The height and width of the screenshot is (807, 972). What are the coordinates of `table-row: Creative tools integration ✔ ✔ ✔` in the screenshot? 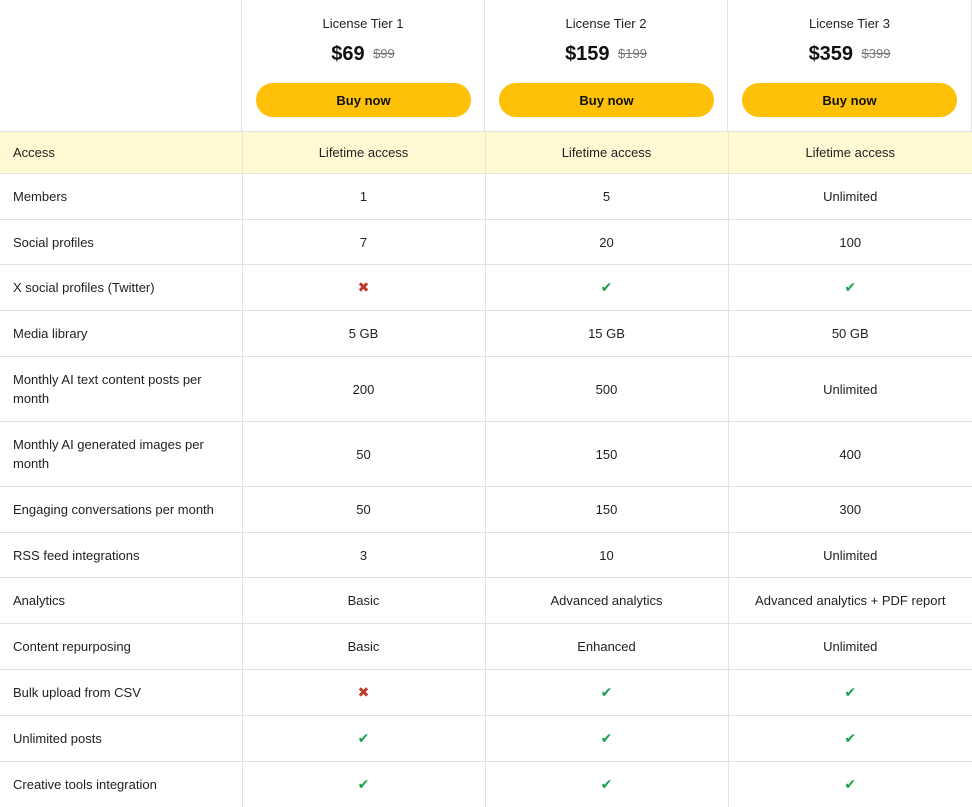 It's located at (486, 784).